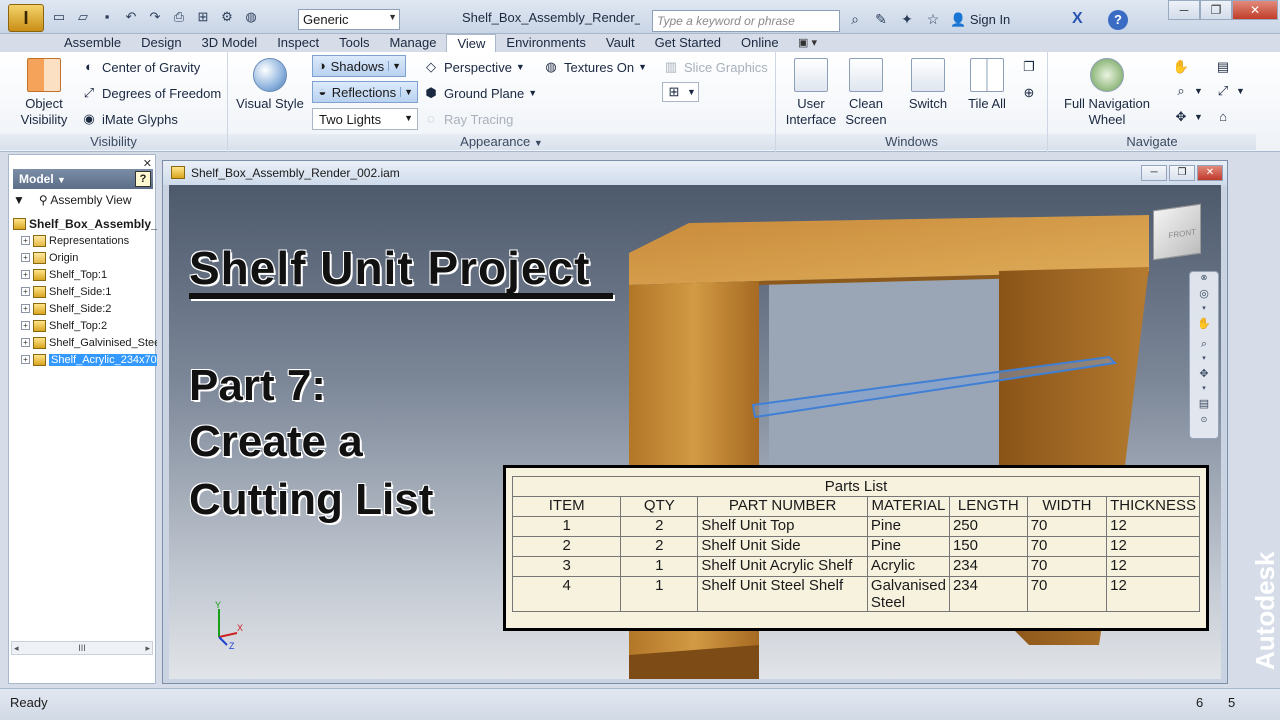 Image resolution: width=1280 pixels, height=720 pixels. What do you see at coordinates (594, 67) in the screenshot?
I see `textures-on-button: ◍ Textures On ▼` at bounding box center [594, 67].